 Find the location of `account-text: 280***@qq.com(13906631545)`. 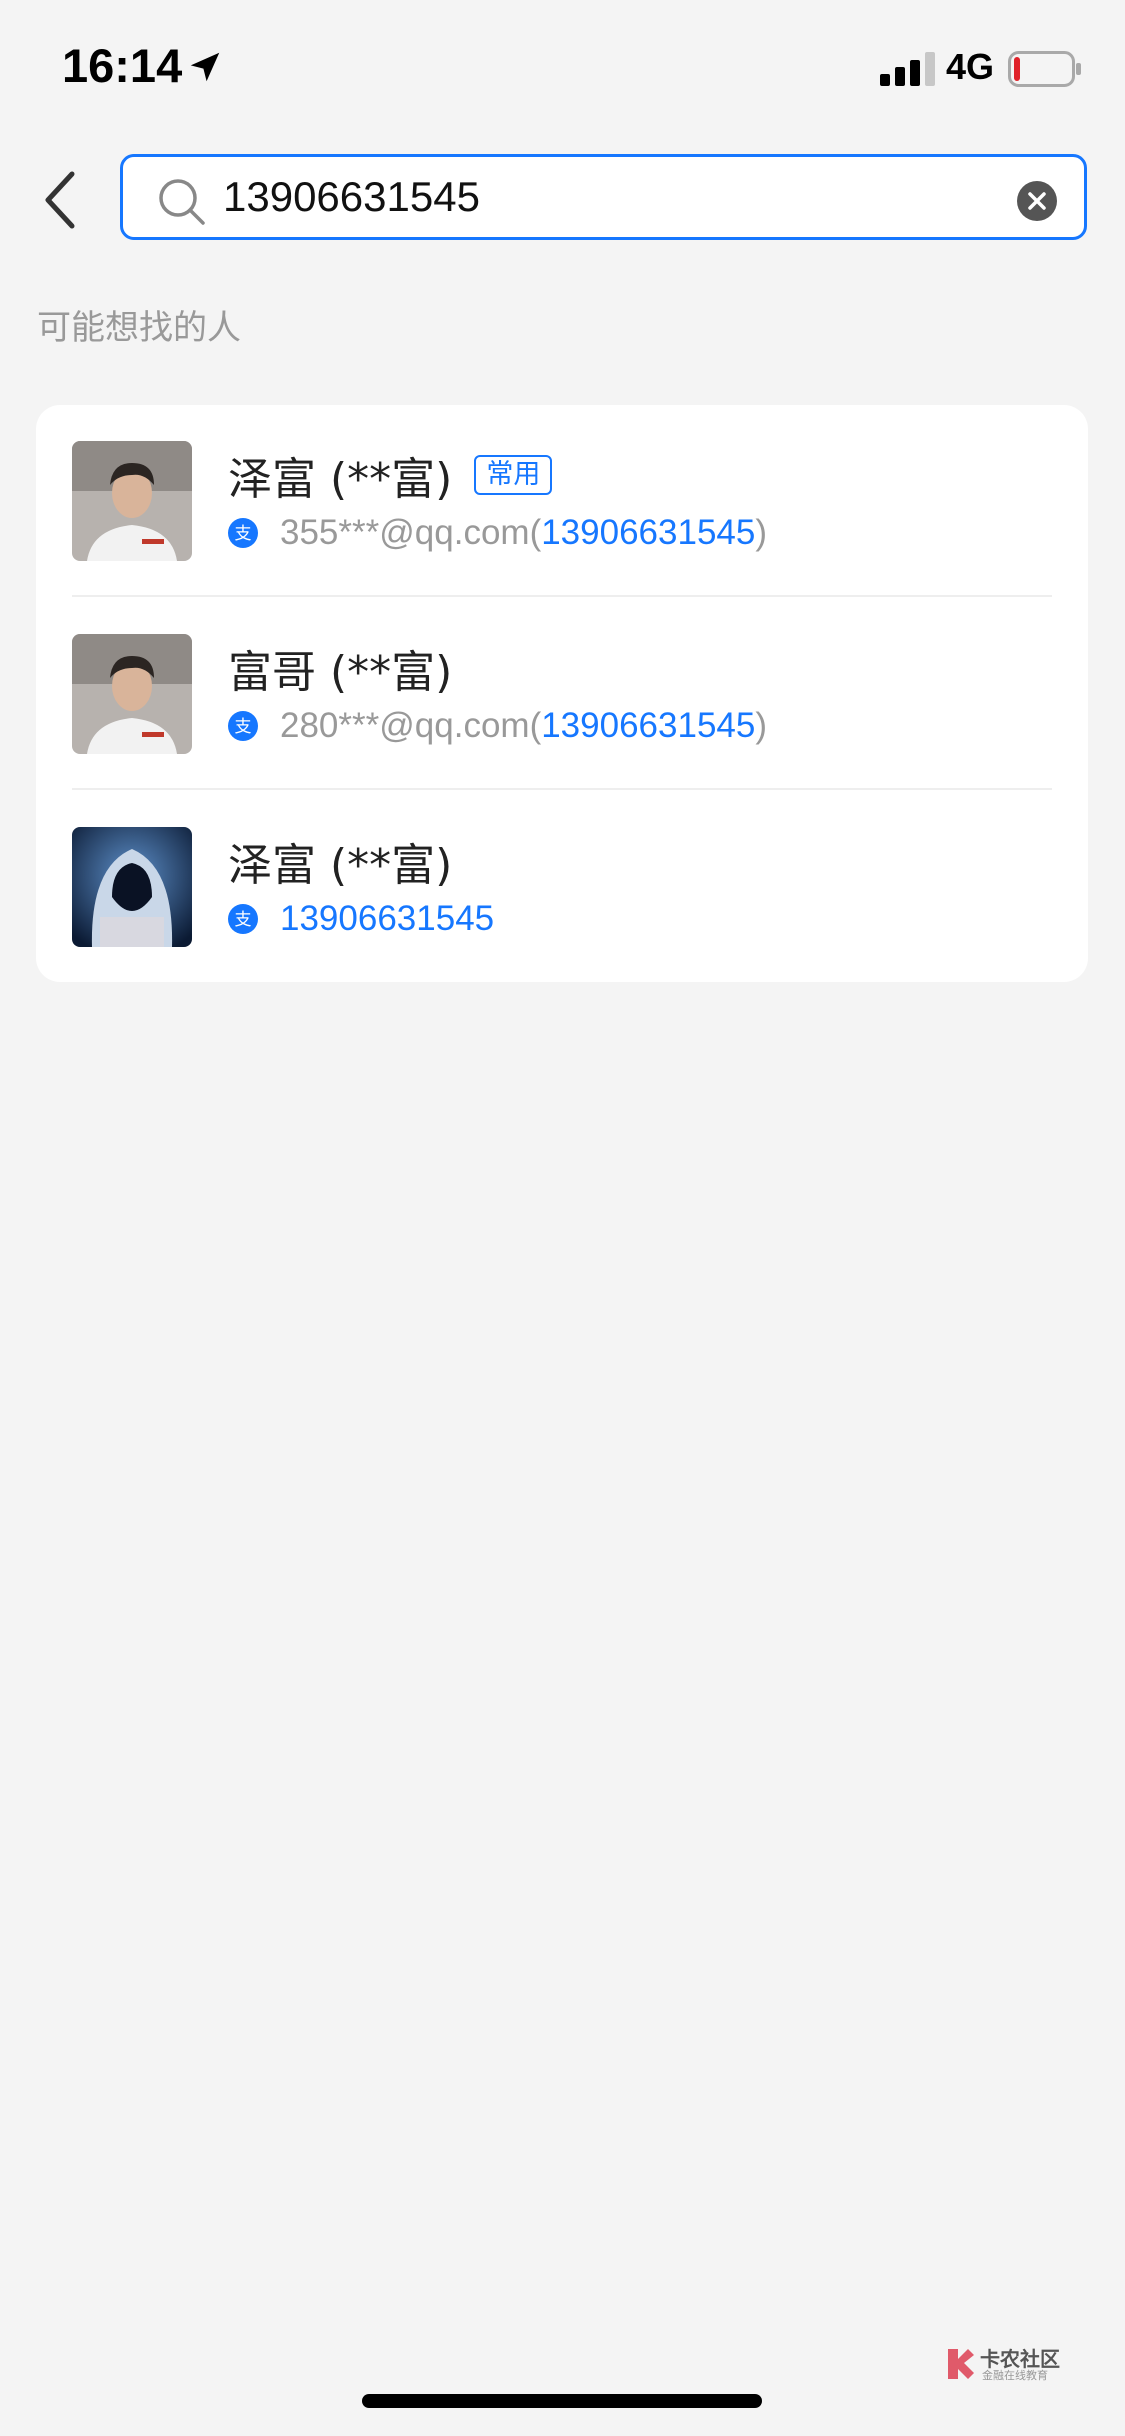

account-text: 280***@qq.com(13906631545) is located at coordinates (523, 726).